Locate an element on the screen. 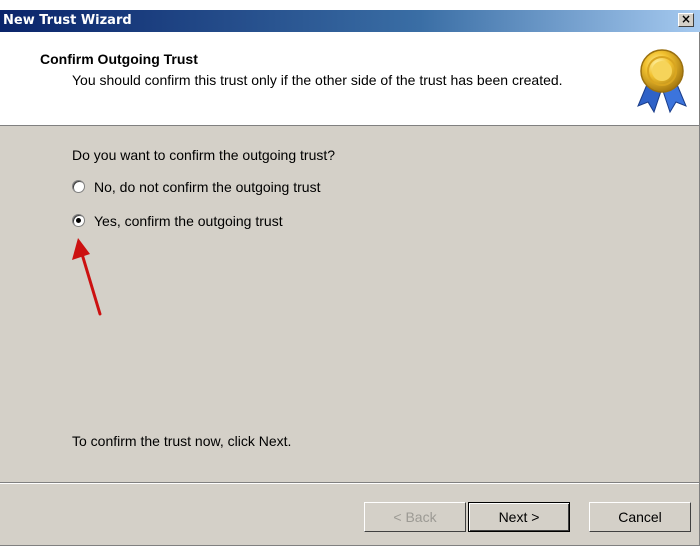 Image resolution: width=700 pixels, height=546 pixels. cancel-button: Cancel is located at coordinates (640, 517).